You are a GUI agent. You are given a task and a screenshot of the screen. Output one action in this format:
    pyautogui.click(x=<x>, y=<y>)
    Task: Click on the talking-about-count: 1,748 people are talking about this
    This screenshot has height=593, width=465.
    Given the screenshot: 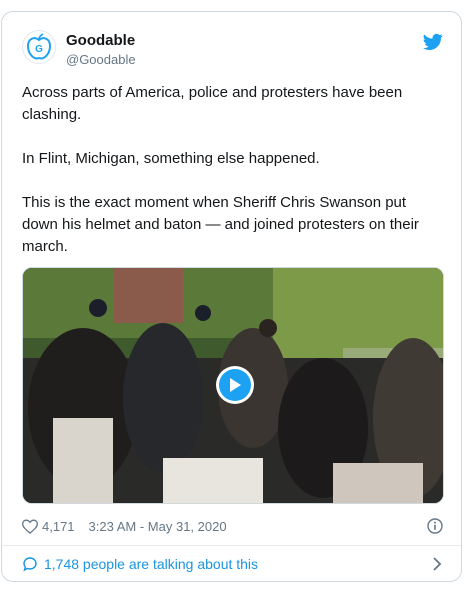 What is the action you would take?
    pyautogui.click(x=151, y=564)
    